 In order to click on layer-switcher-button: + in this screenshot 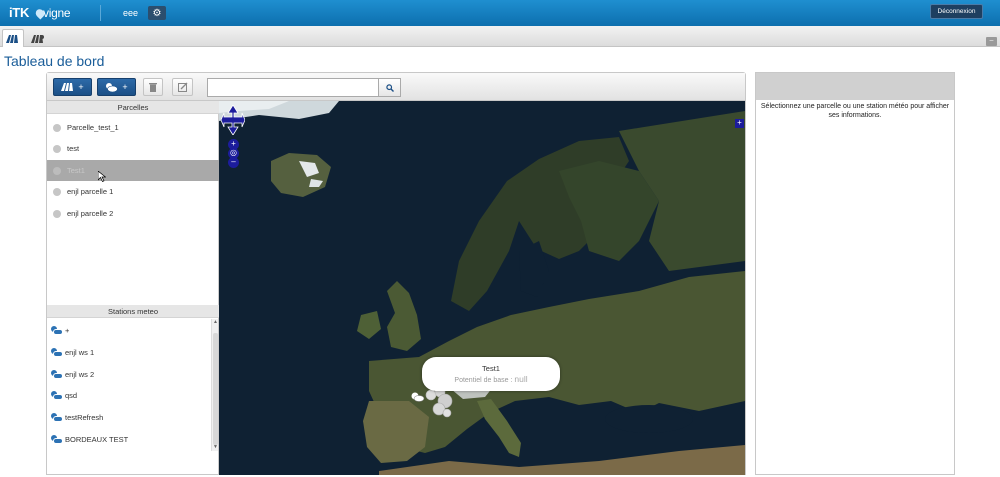, I will do `click(739, 123)`.